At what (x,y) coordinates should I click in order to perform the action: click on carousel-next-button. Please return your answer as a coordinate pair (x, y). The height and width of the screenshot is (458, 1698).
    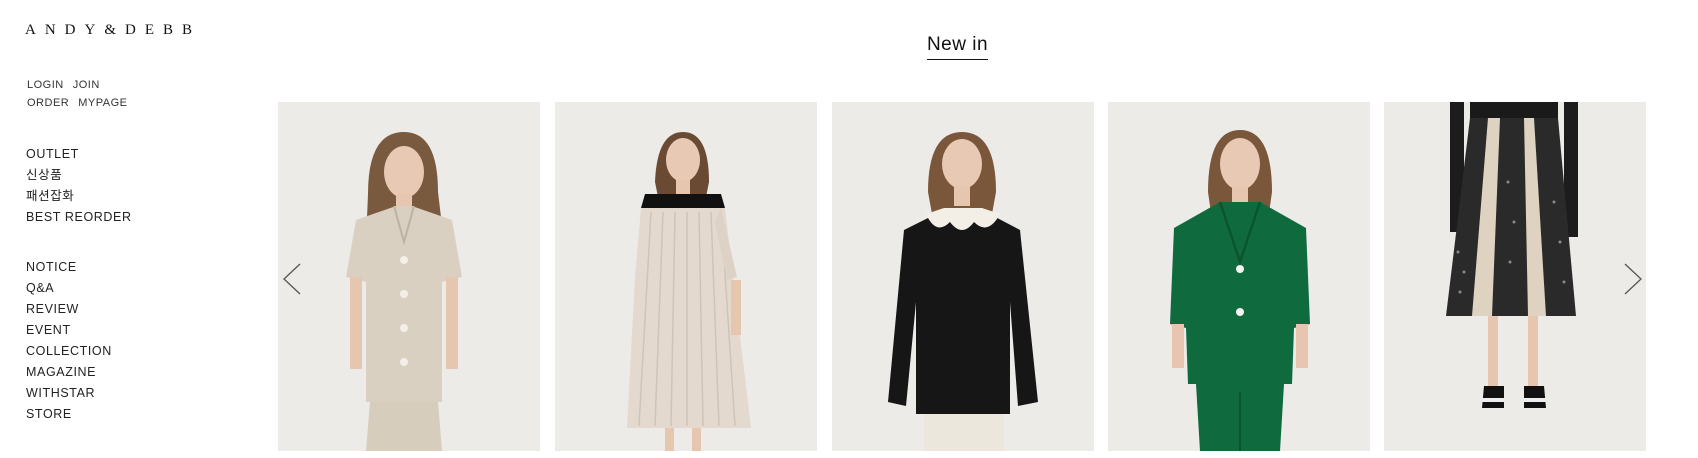
    Looking at the image, I should click on (1633, 279).